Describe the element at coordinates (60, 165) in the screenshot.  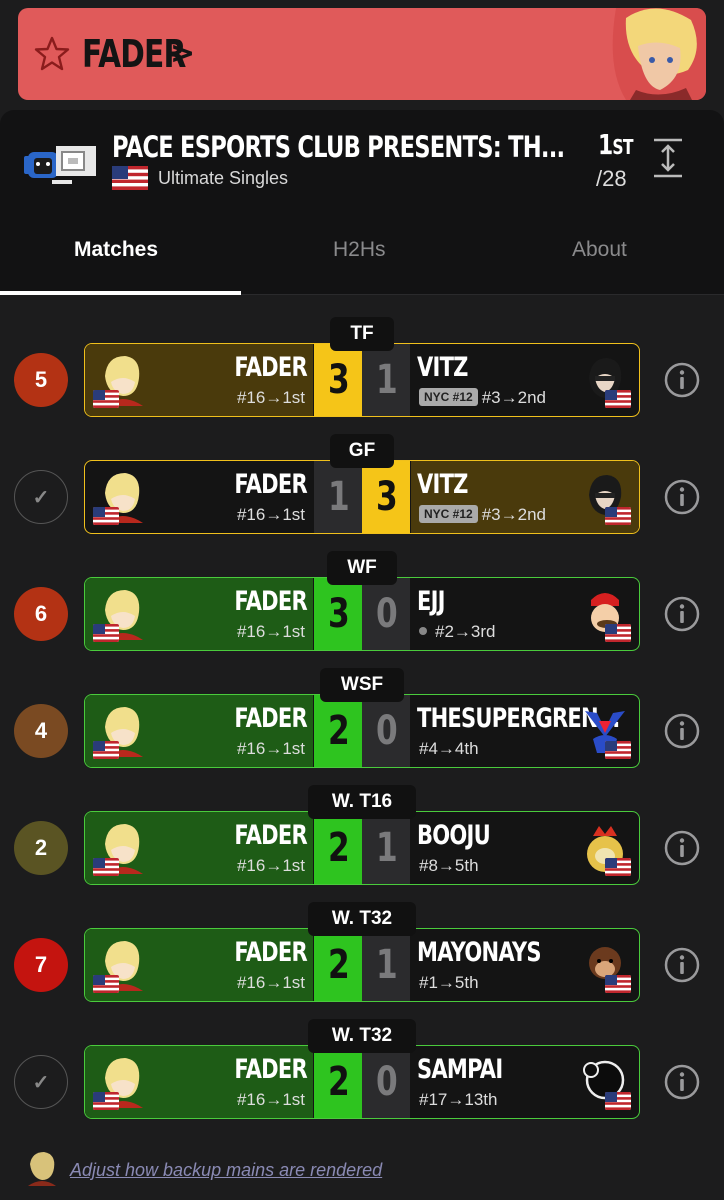
I see `event-logo` at that location.